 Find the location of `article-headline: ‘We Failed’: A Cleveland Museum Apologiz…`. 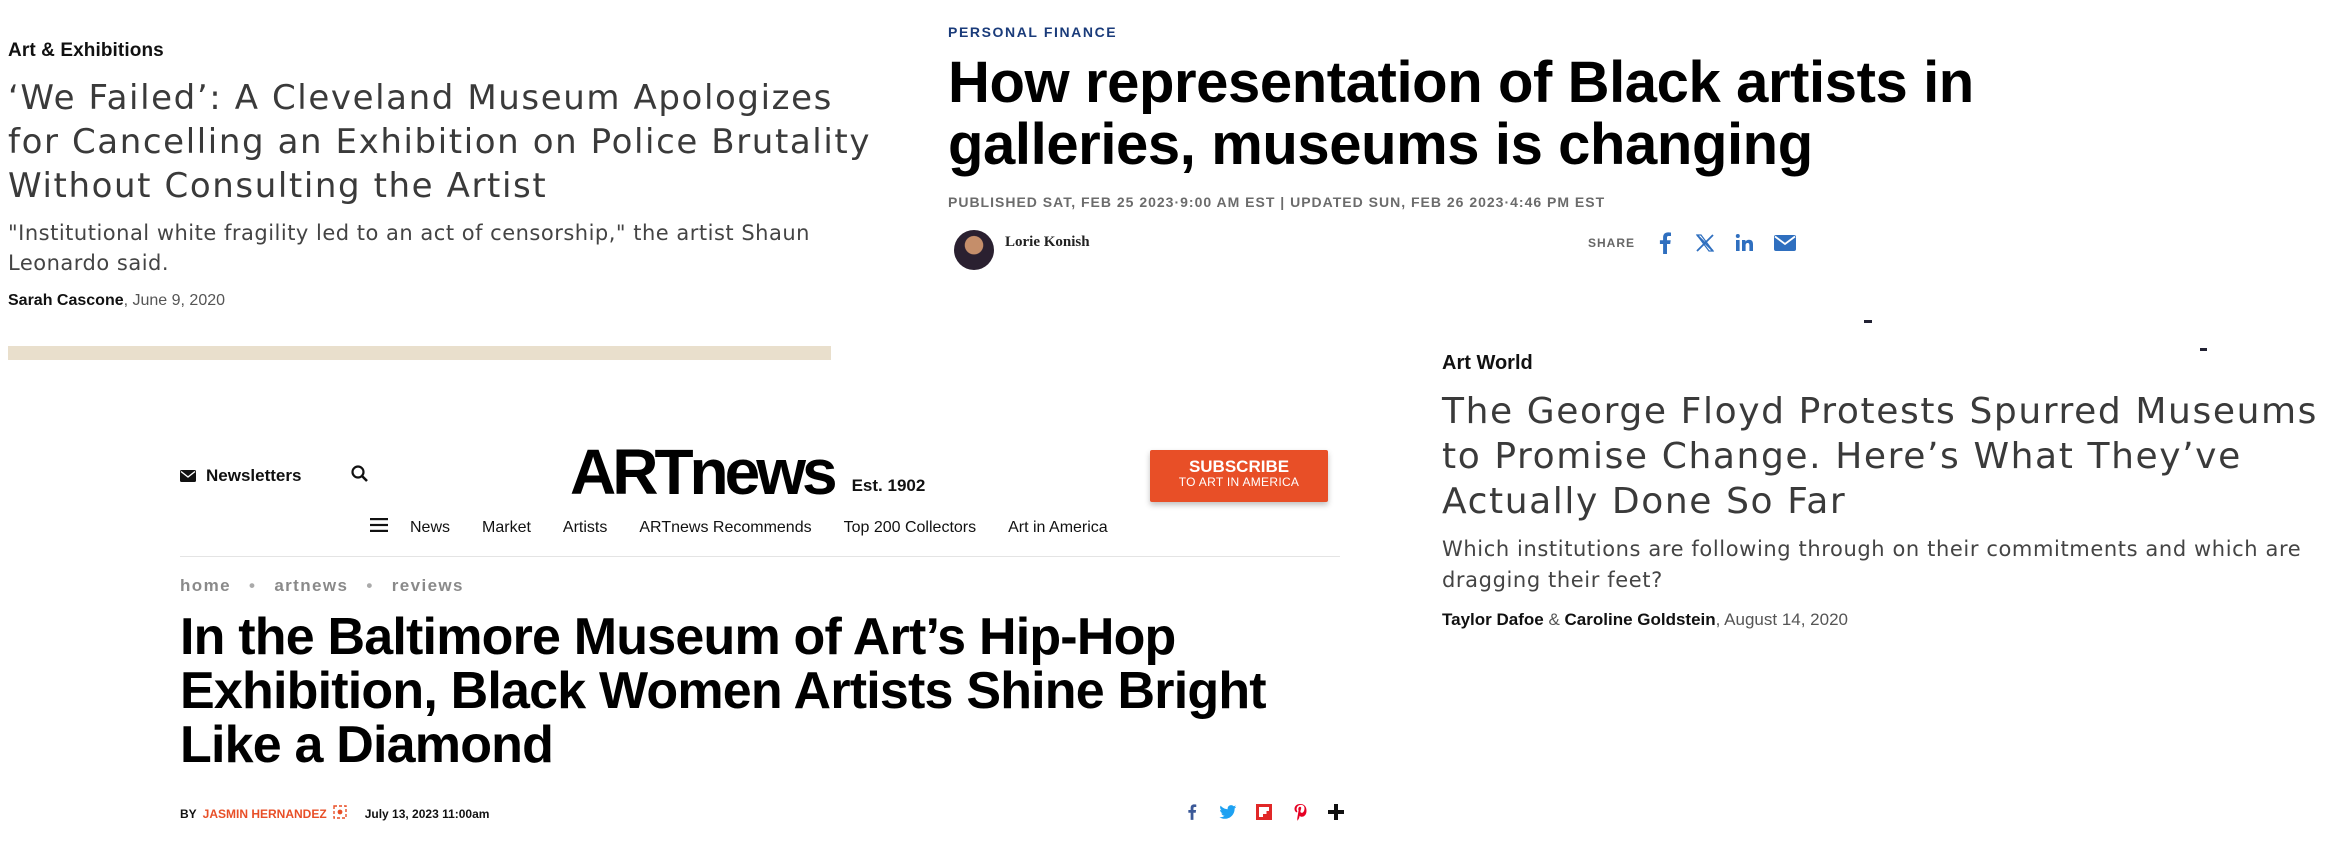

article-headline: ‘We Failed’: A Cleveland Museum Apologiz… is located at coordinates (443, 142).